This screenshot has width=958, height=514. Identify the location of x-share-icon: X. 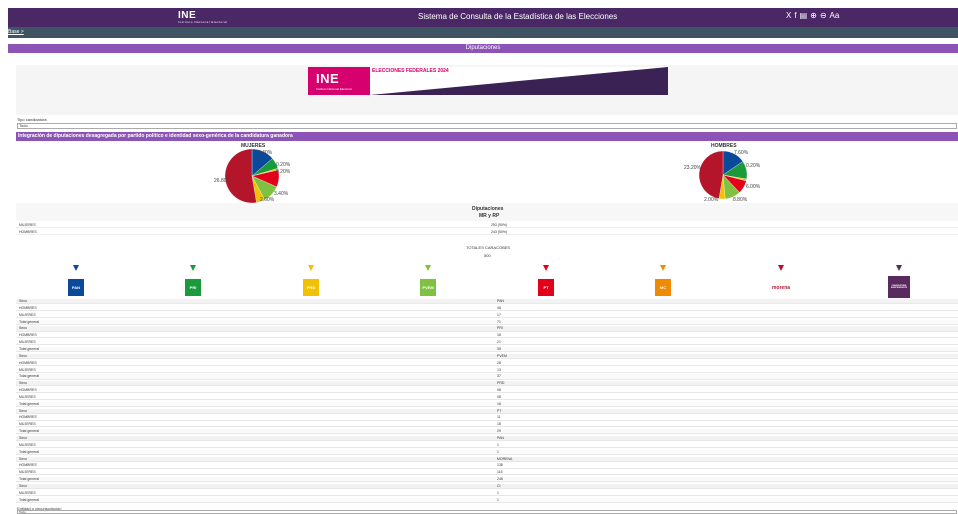
(788, 15).